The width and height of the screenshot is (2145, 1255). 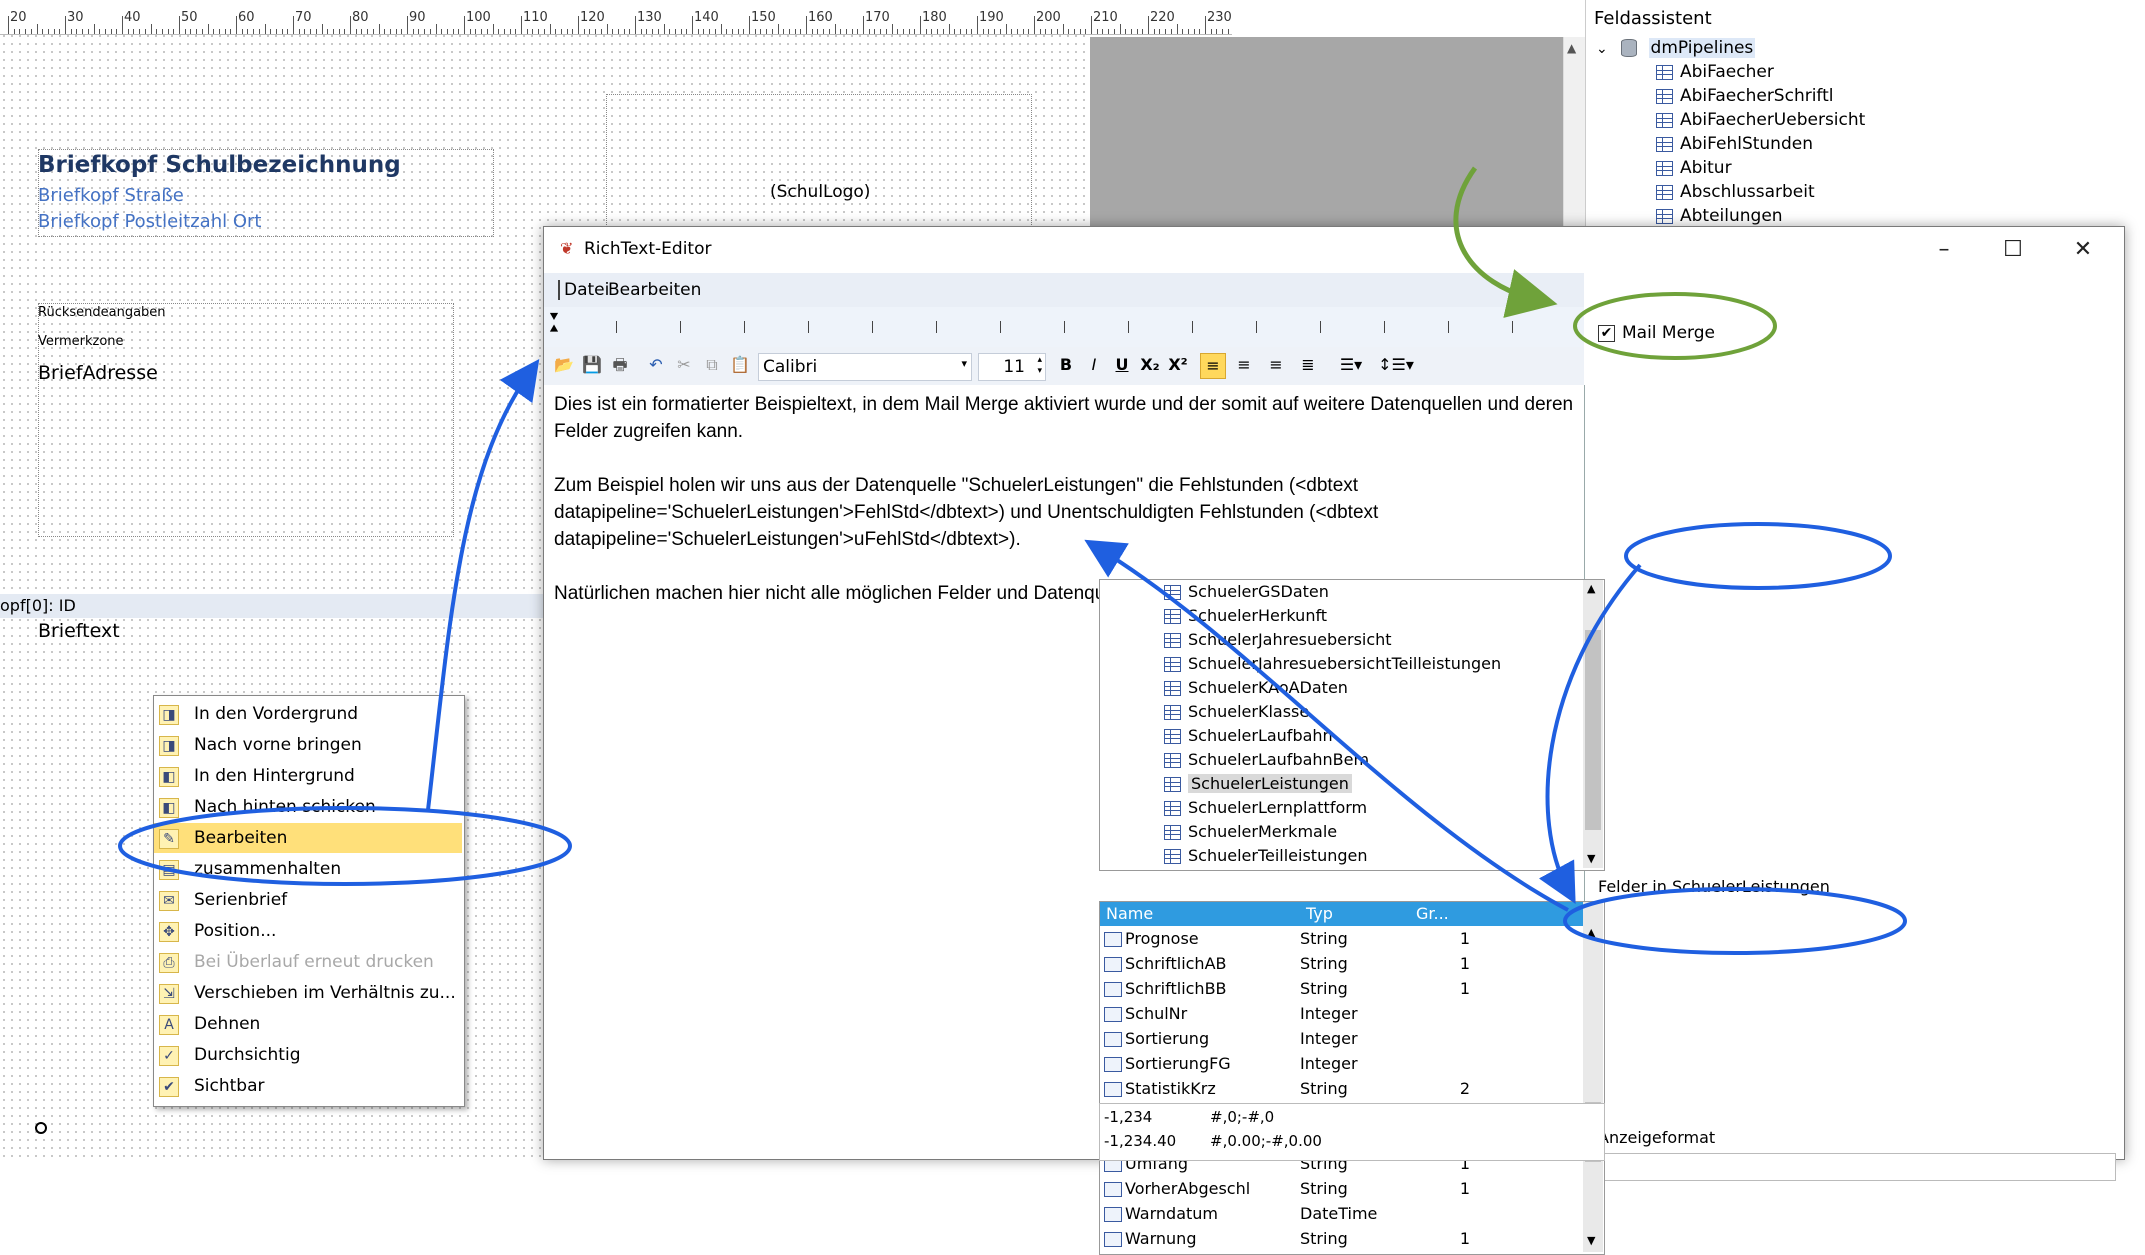 What do you see at coordinates (964, 363) in the screenshot?
I see `chevron-down-icon: ▾` at bounding box center [964, 363].